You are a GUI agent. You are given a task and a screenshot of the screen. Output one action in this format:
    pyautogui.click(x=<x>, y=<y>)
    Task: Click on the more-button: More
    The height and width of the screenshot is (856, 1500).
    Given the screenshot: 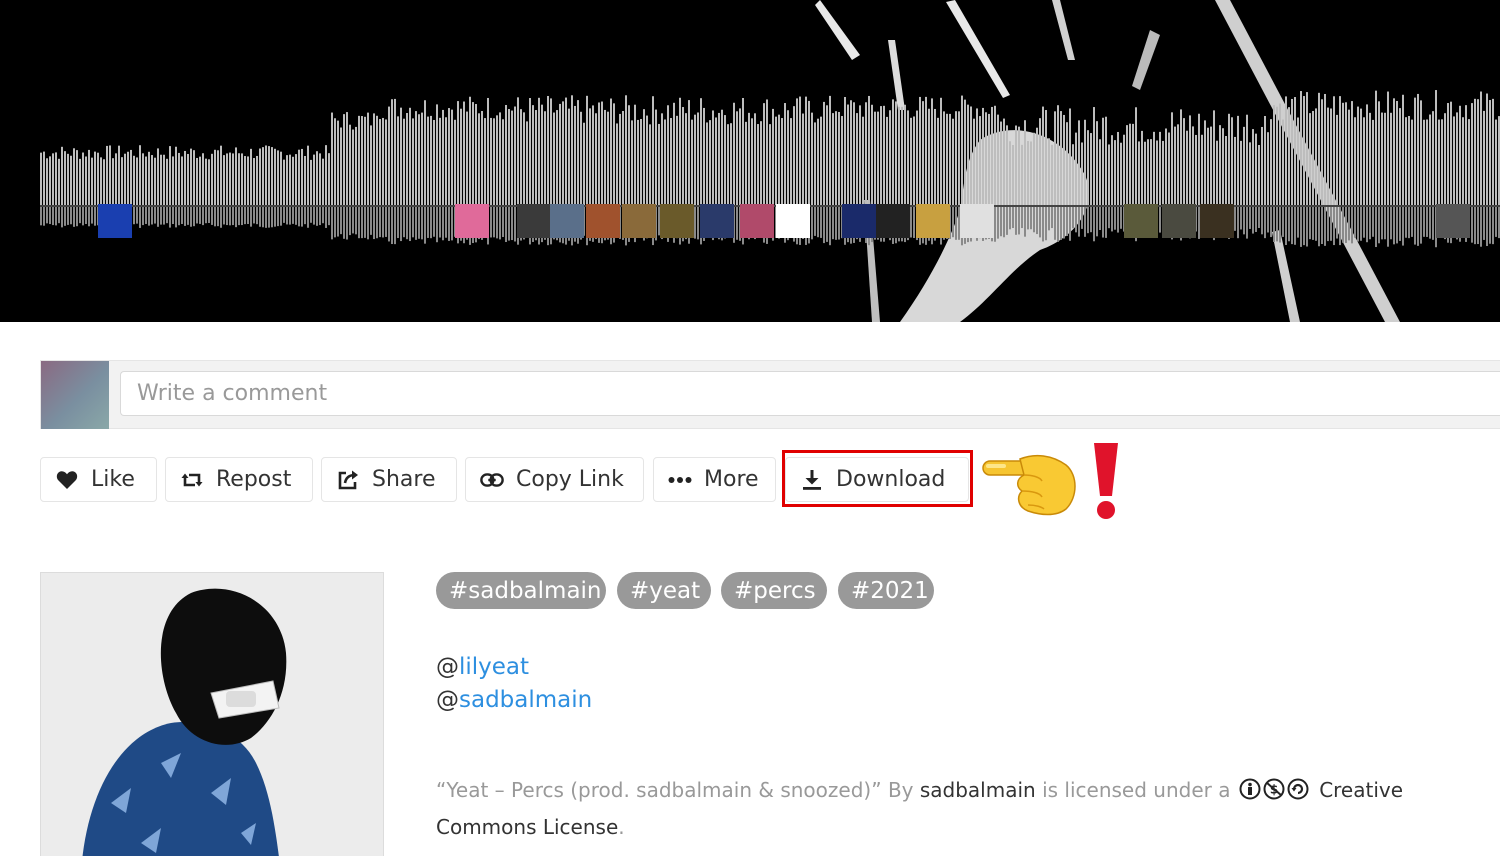 What is the action you would take?
    pyautogui.click(x=714, y=479)
    